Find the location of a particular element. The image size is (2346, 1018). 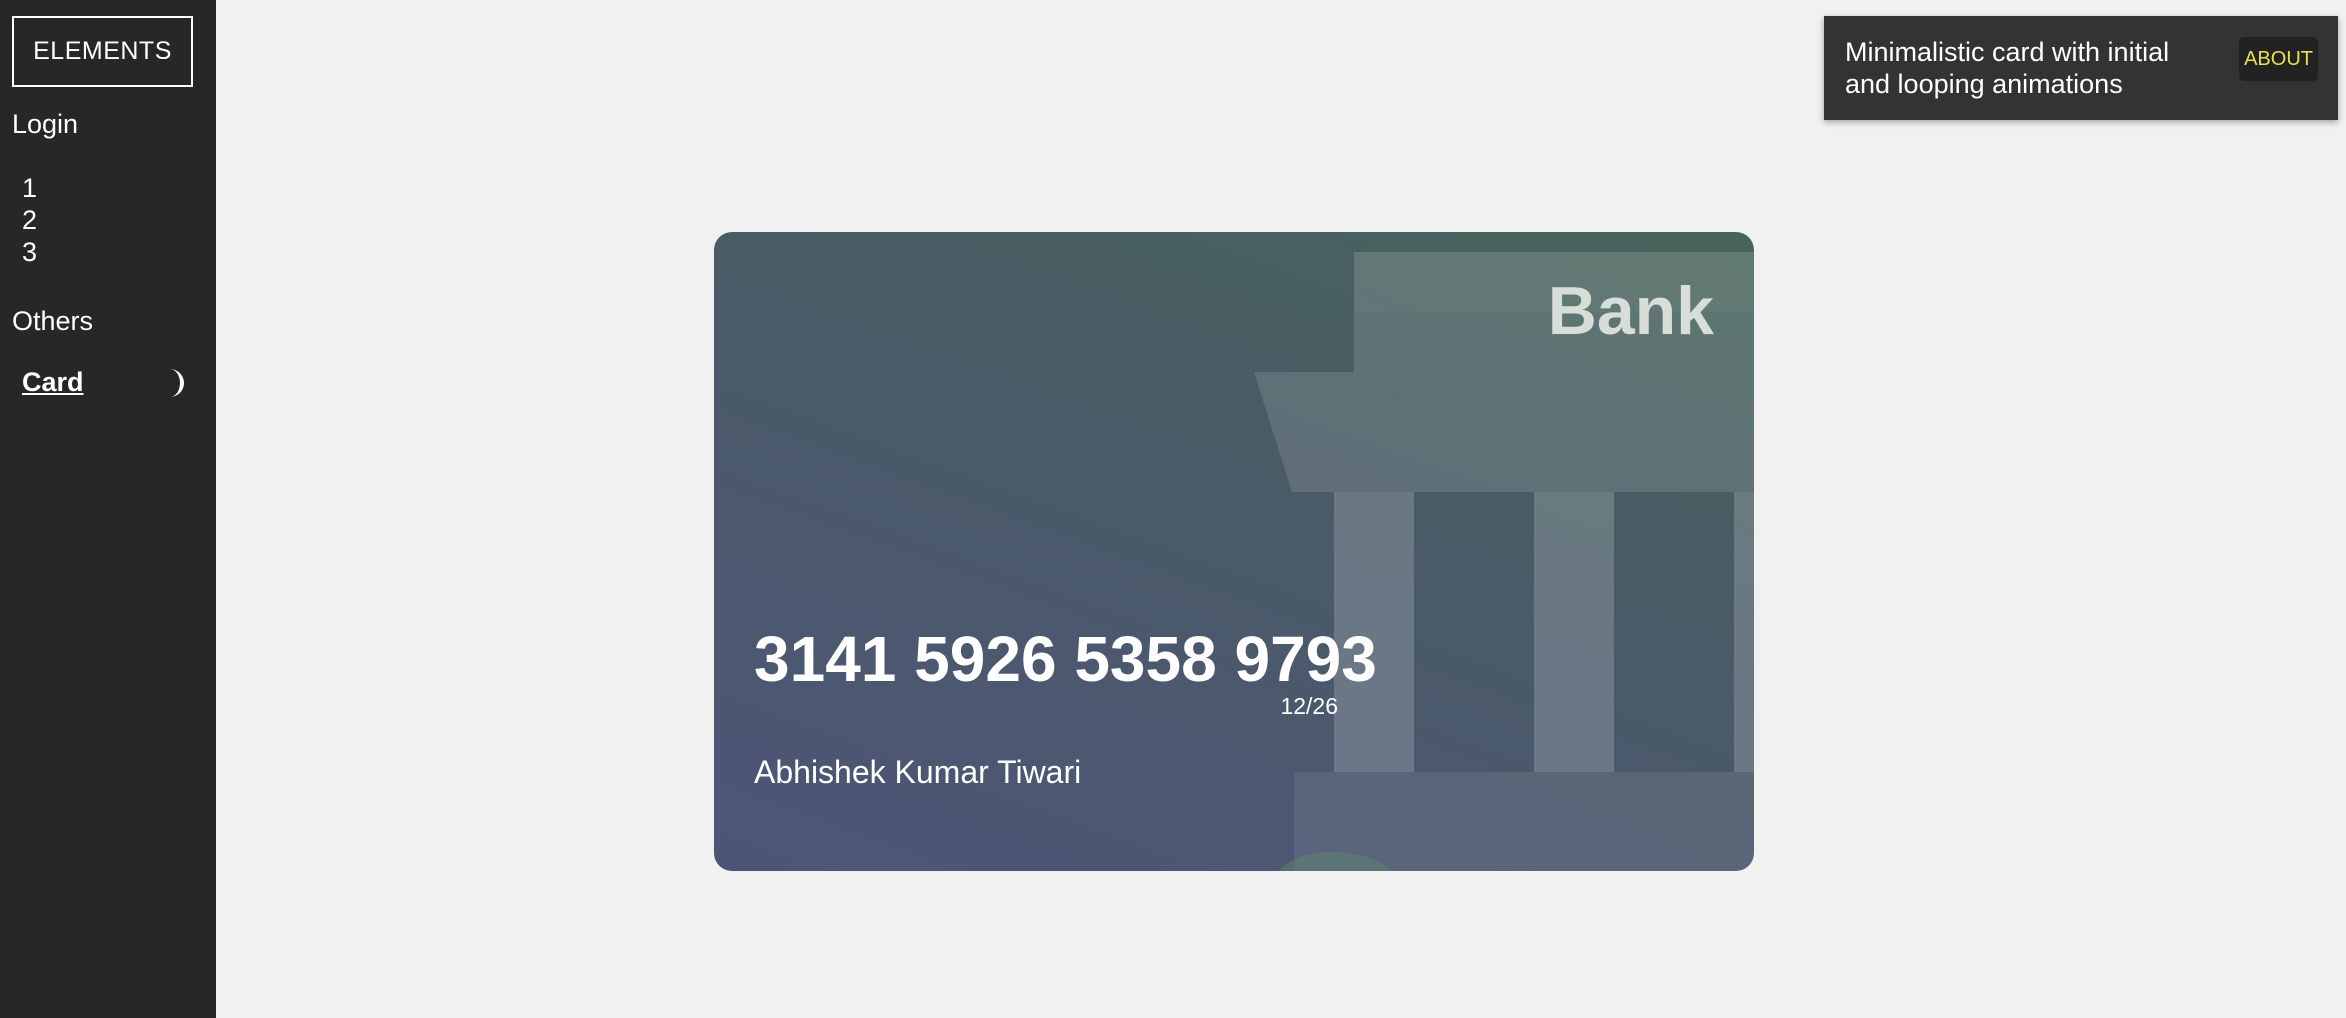

nav-item-card: Card is located at coordinates (53, 382).